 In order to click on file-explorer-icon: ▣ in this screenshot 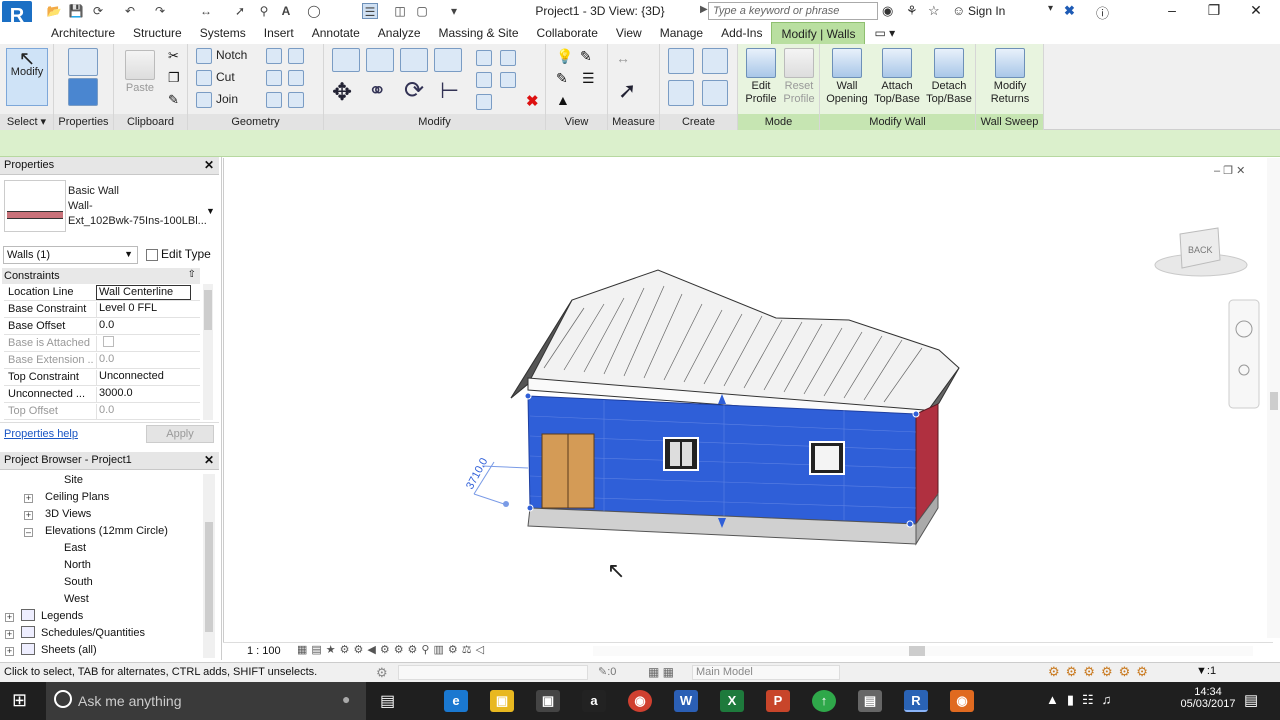, I will do `click(502, 701)`.